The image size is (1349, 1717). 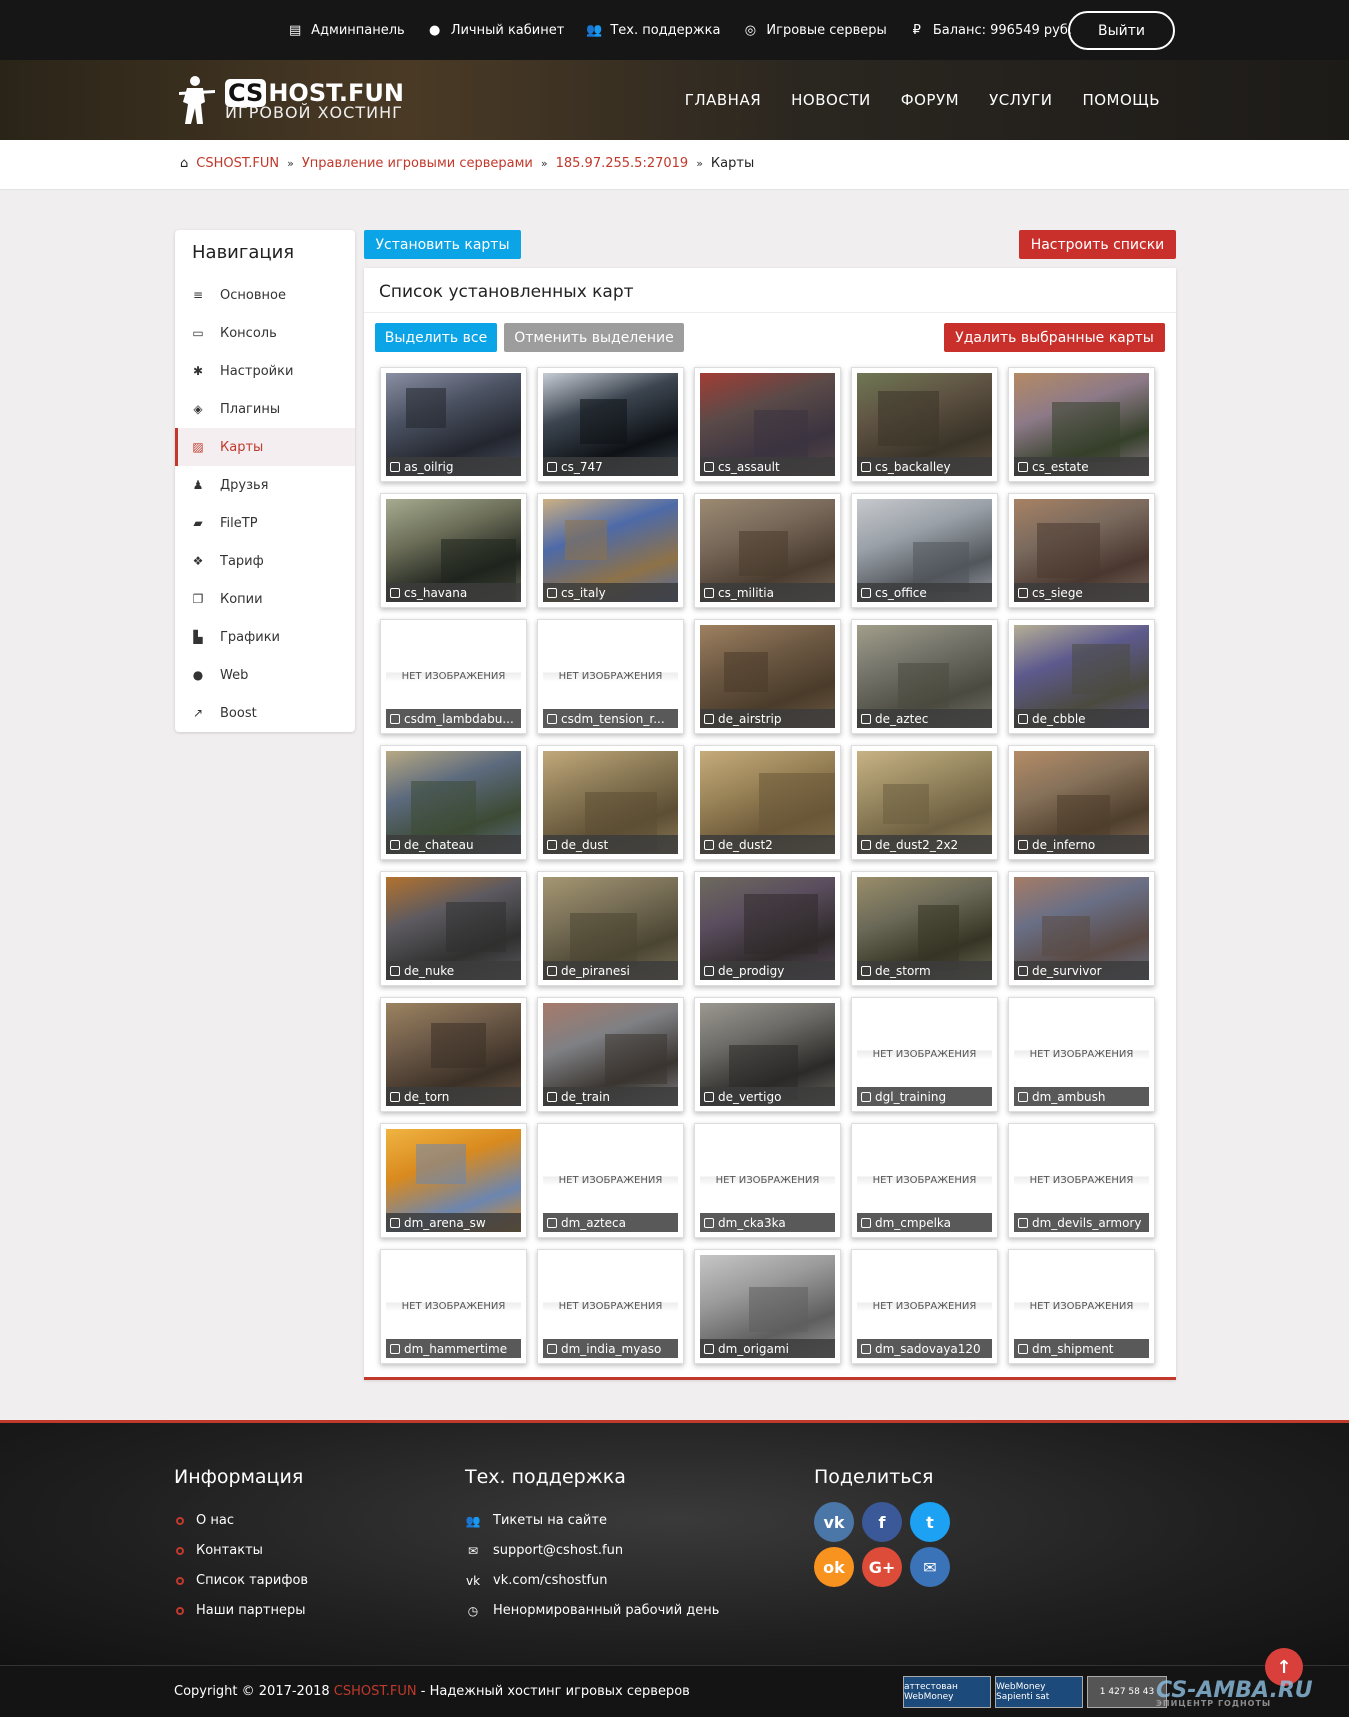 What do you see at coordinates (610, 802) in the screenshot?
I see `map-card: de_dust` at bounding box center [610, 802].